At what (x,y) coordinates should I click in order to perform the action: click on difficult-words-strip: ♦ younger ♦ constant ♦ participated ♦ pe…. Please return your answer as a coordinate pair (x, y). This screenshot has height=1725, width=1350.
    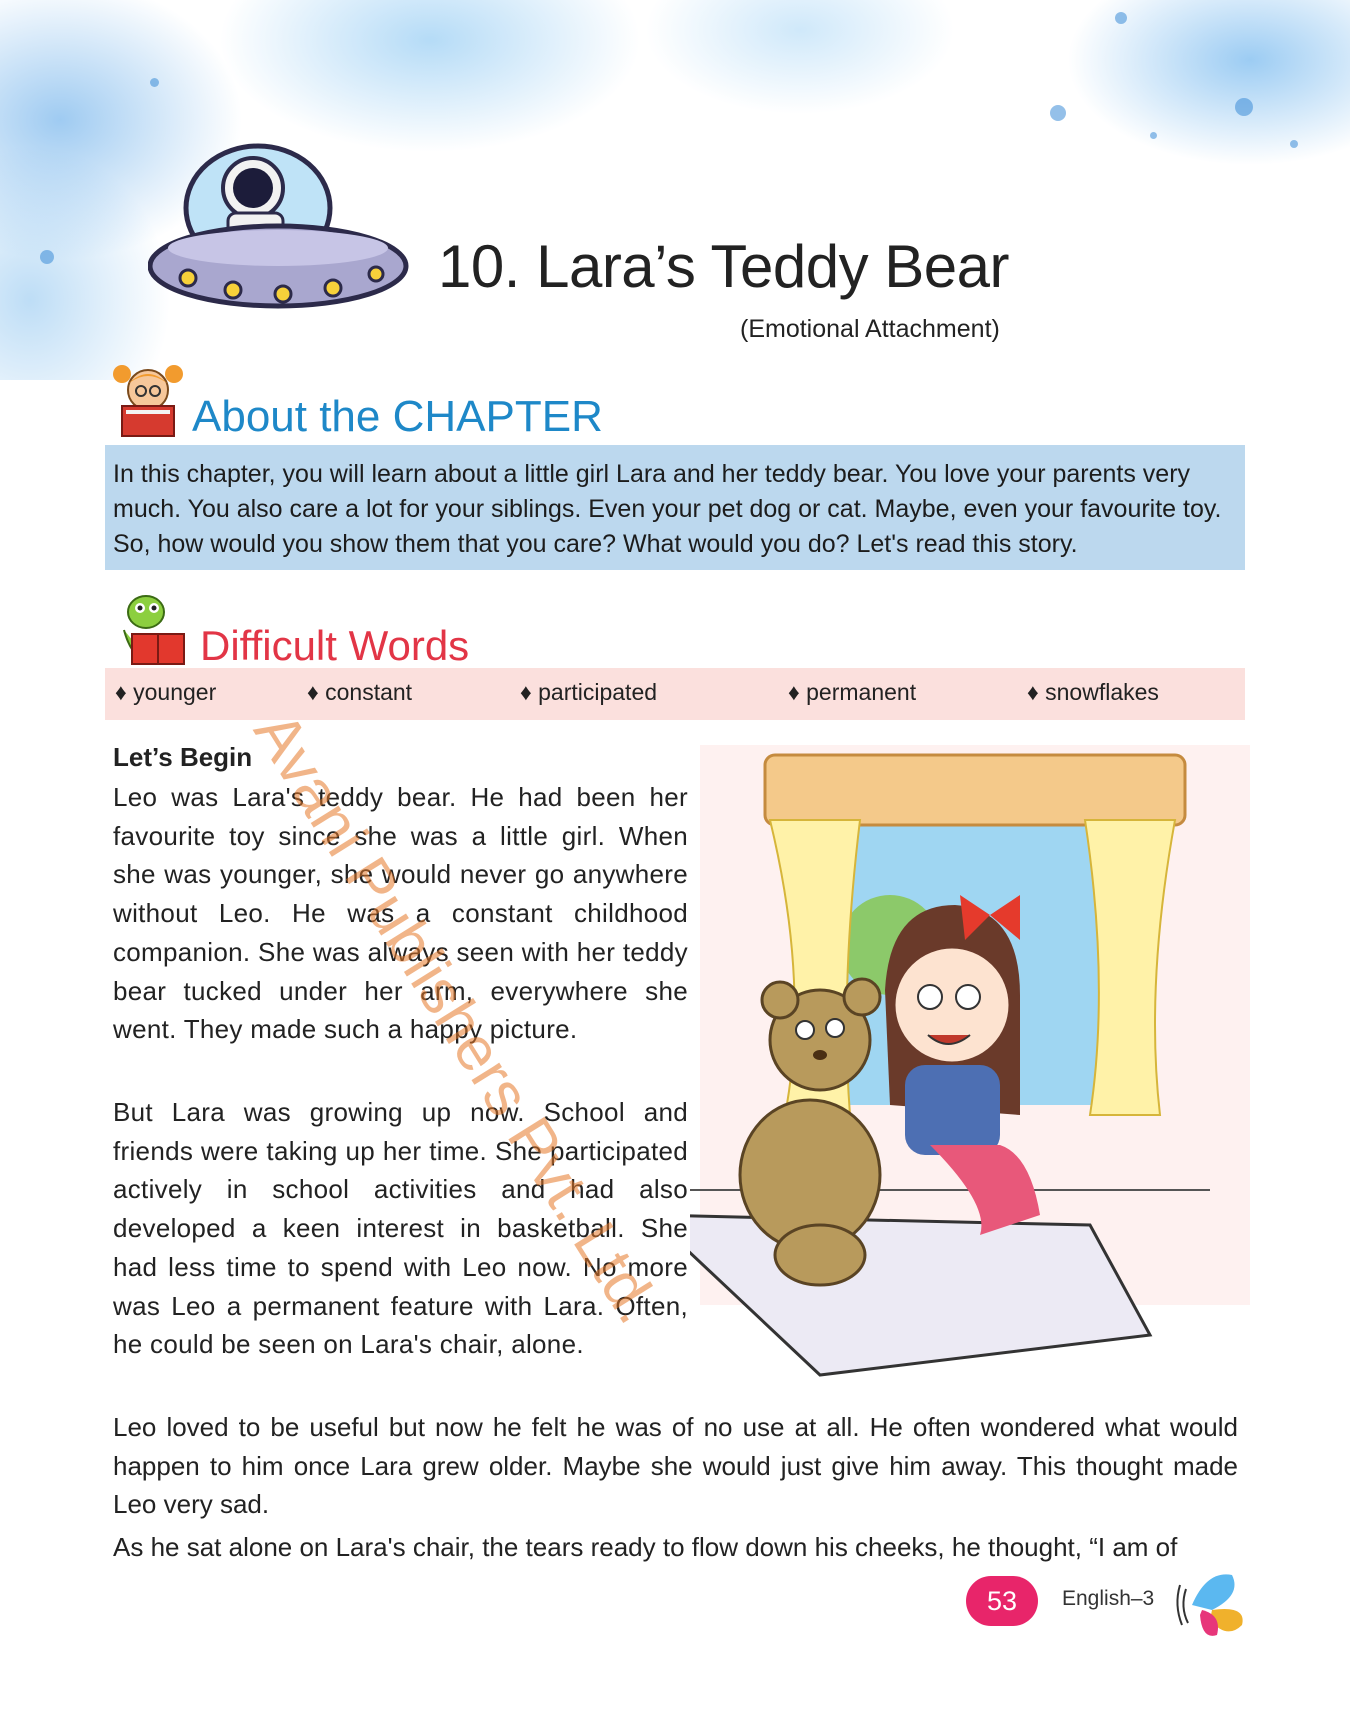
    Looking at the image, I should click on (675, 694).